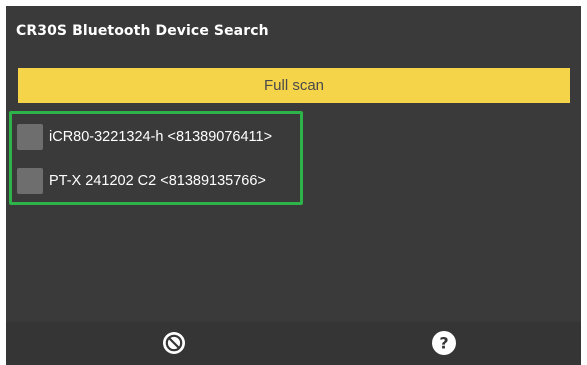 The width and height of the screenshot is (587, 365). I want to click on device-item-1: iCR80-3221324-h <81389076411>, so click(144, 137).